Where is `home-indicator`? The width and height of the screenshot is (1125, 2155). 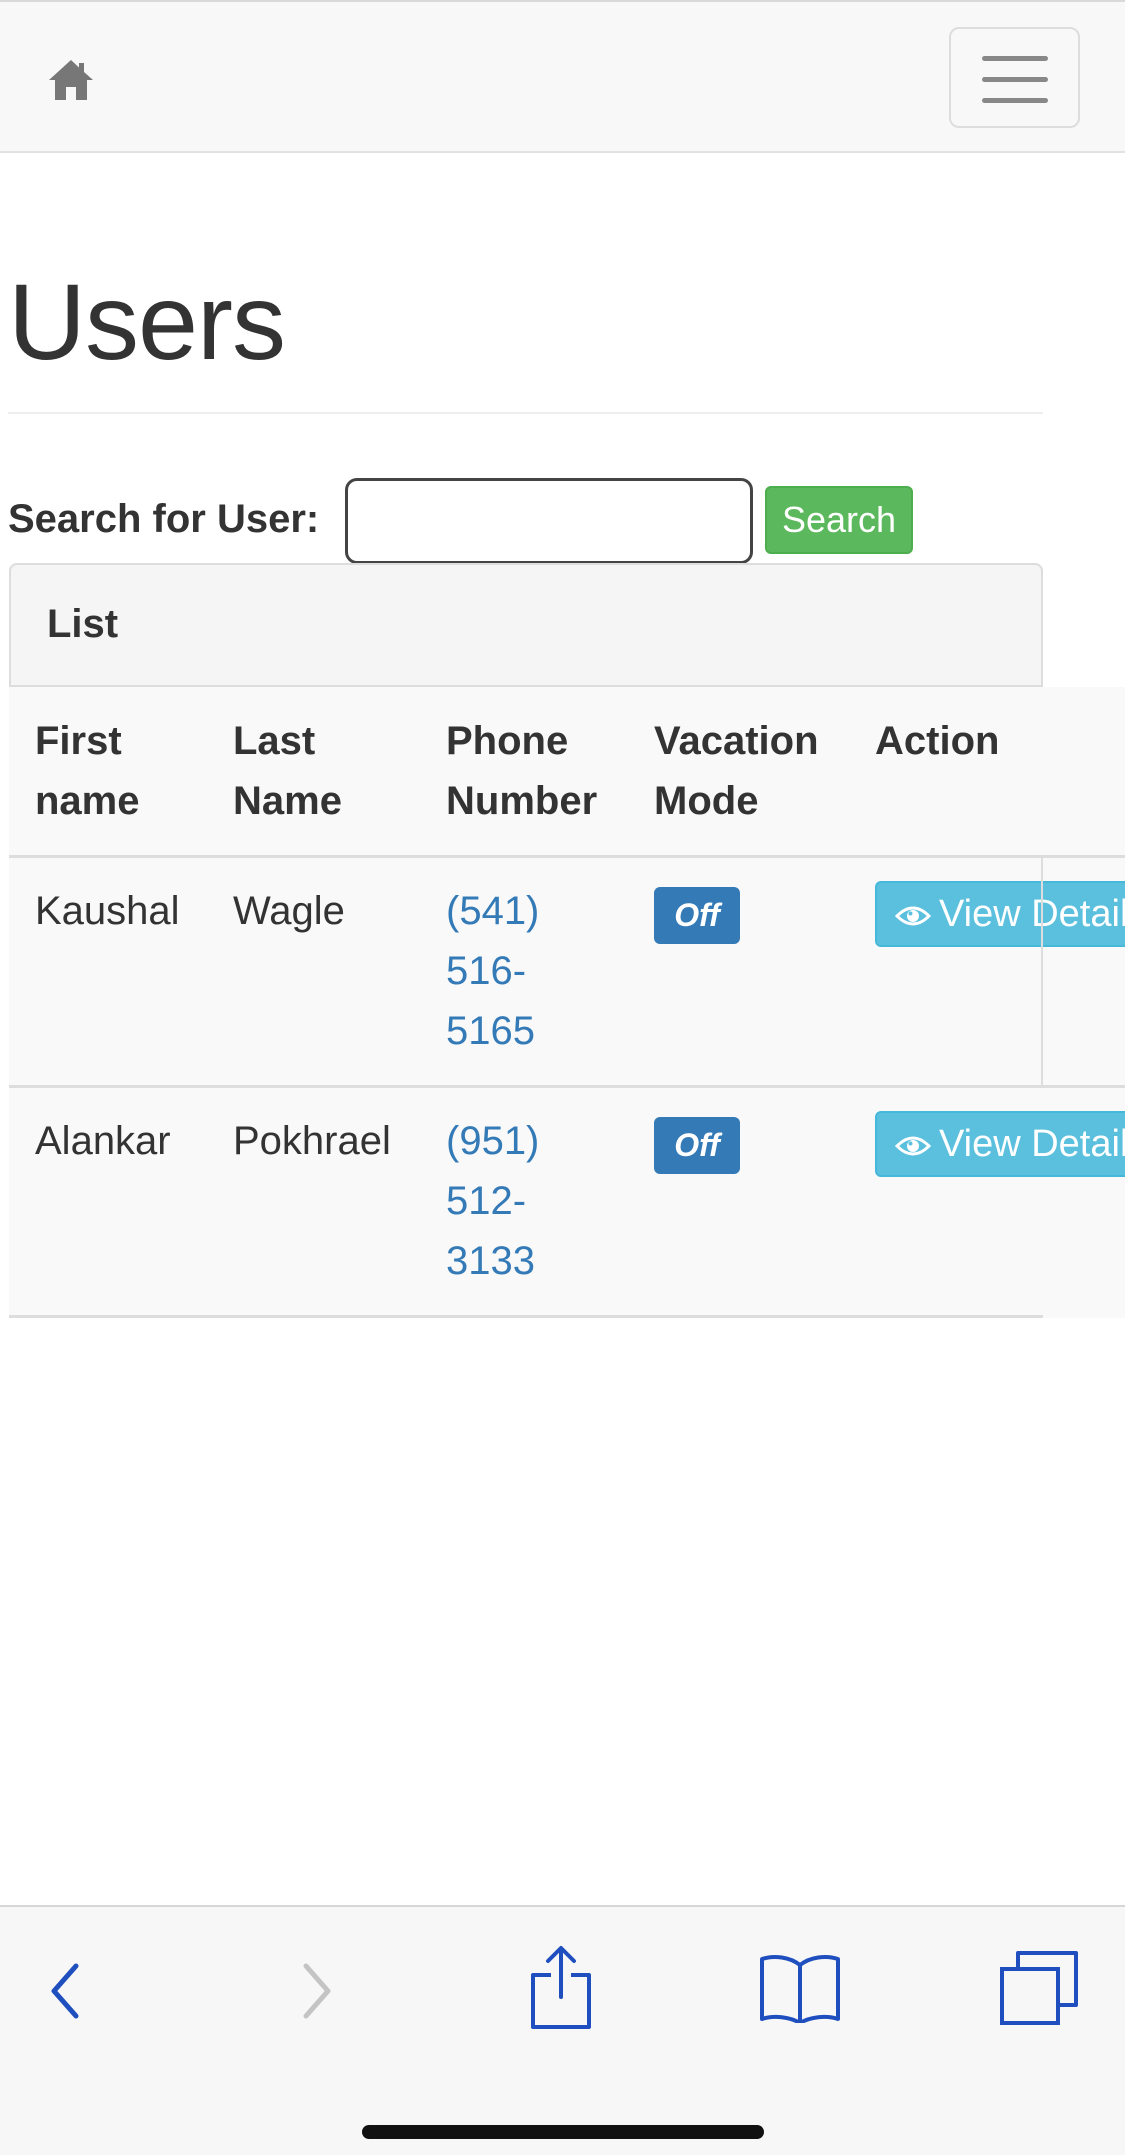 home-indicator is located at coordinates (563, 2132).